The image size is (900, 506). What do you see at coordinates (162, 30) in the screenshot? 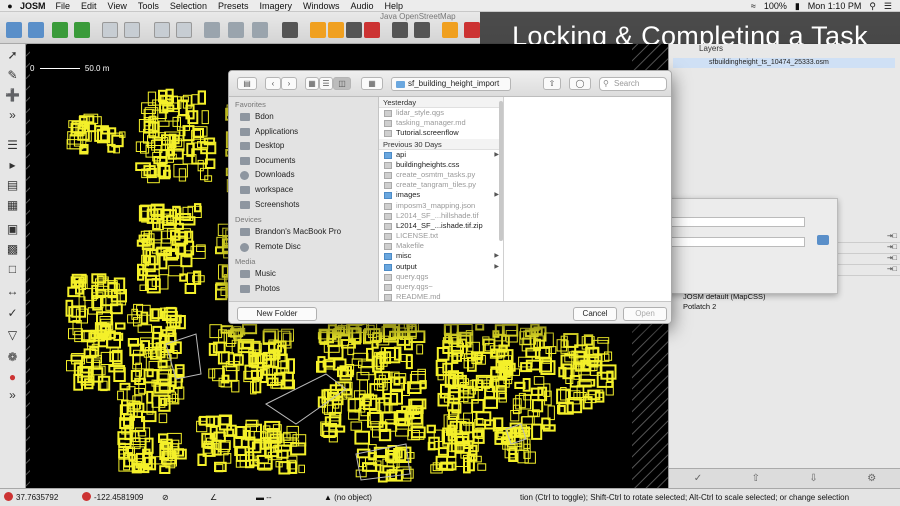
I see `zoom-button` at bounding box center [162, 30].